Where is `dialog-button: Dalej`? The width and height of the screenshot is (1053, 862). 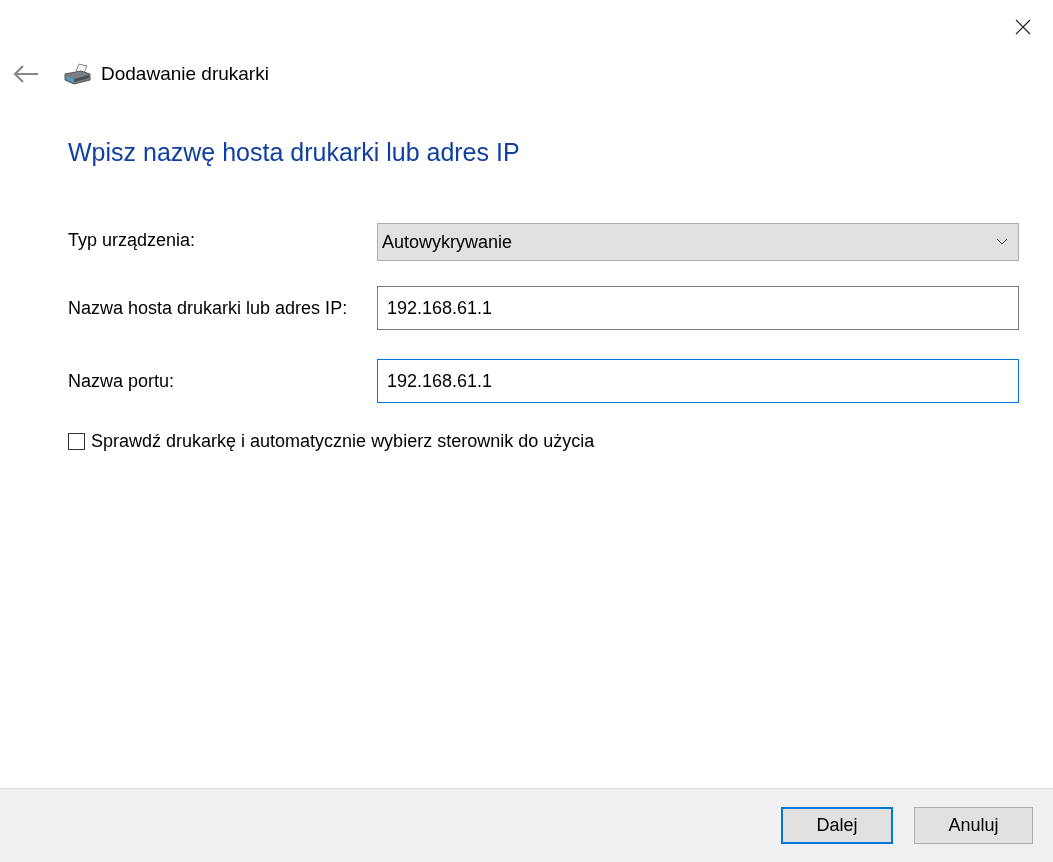
dialog-button: Dalej is located at coordinates (837, 825).